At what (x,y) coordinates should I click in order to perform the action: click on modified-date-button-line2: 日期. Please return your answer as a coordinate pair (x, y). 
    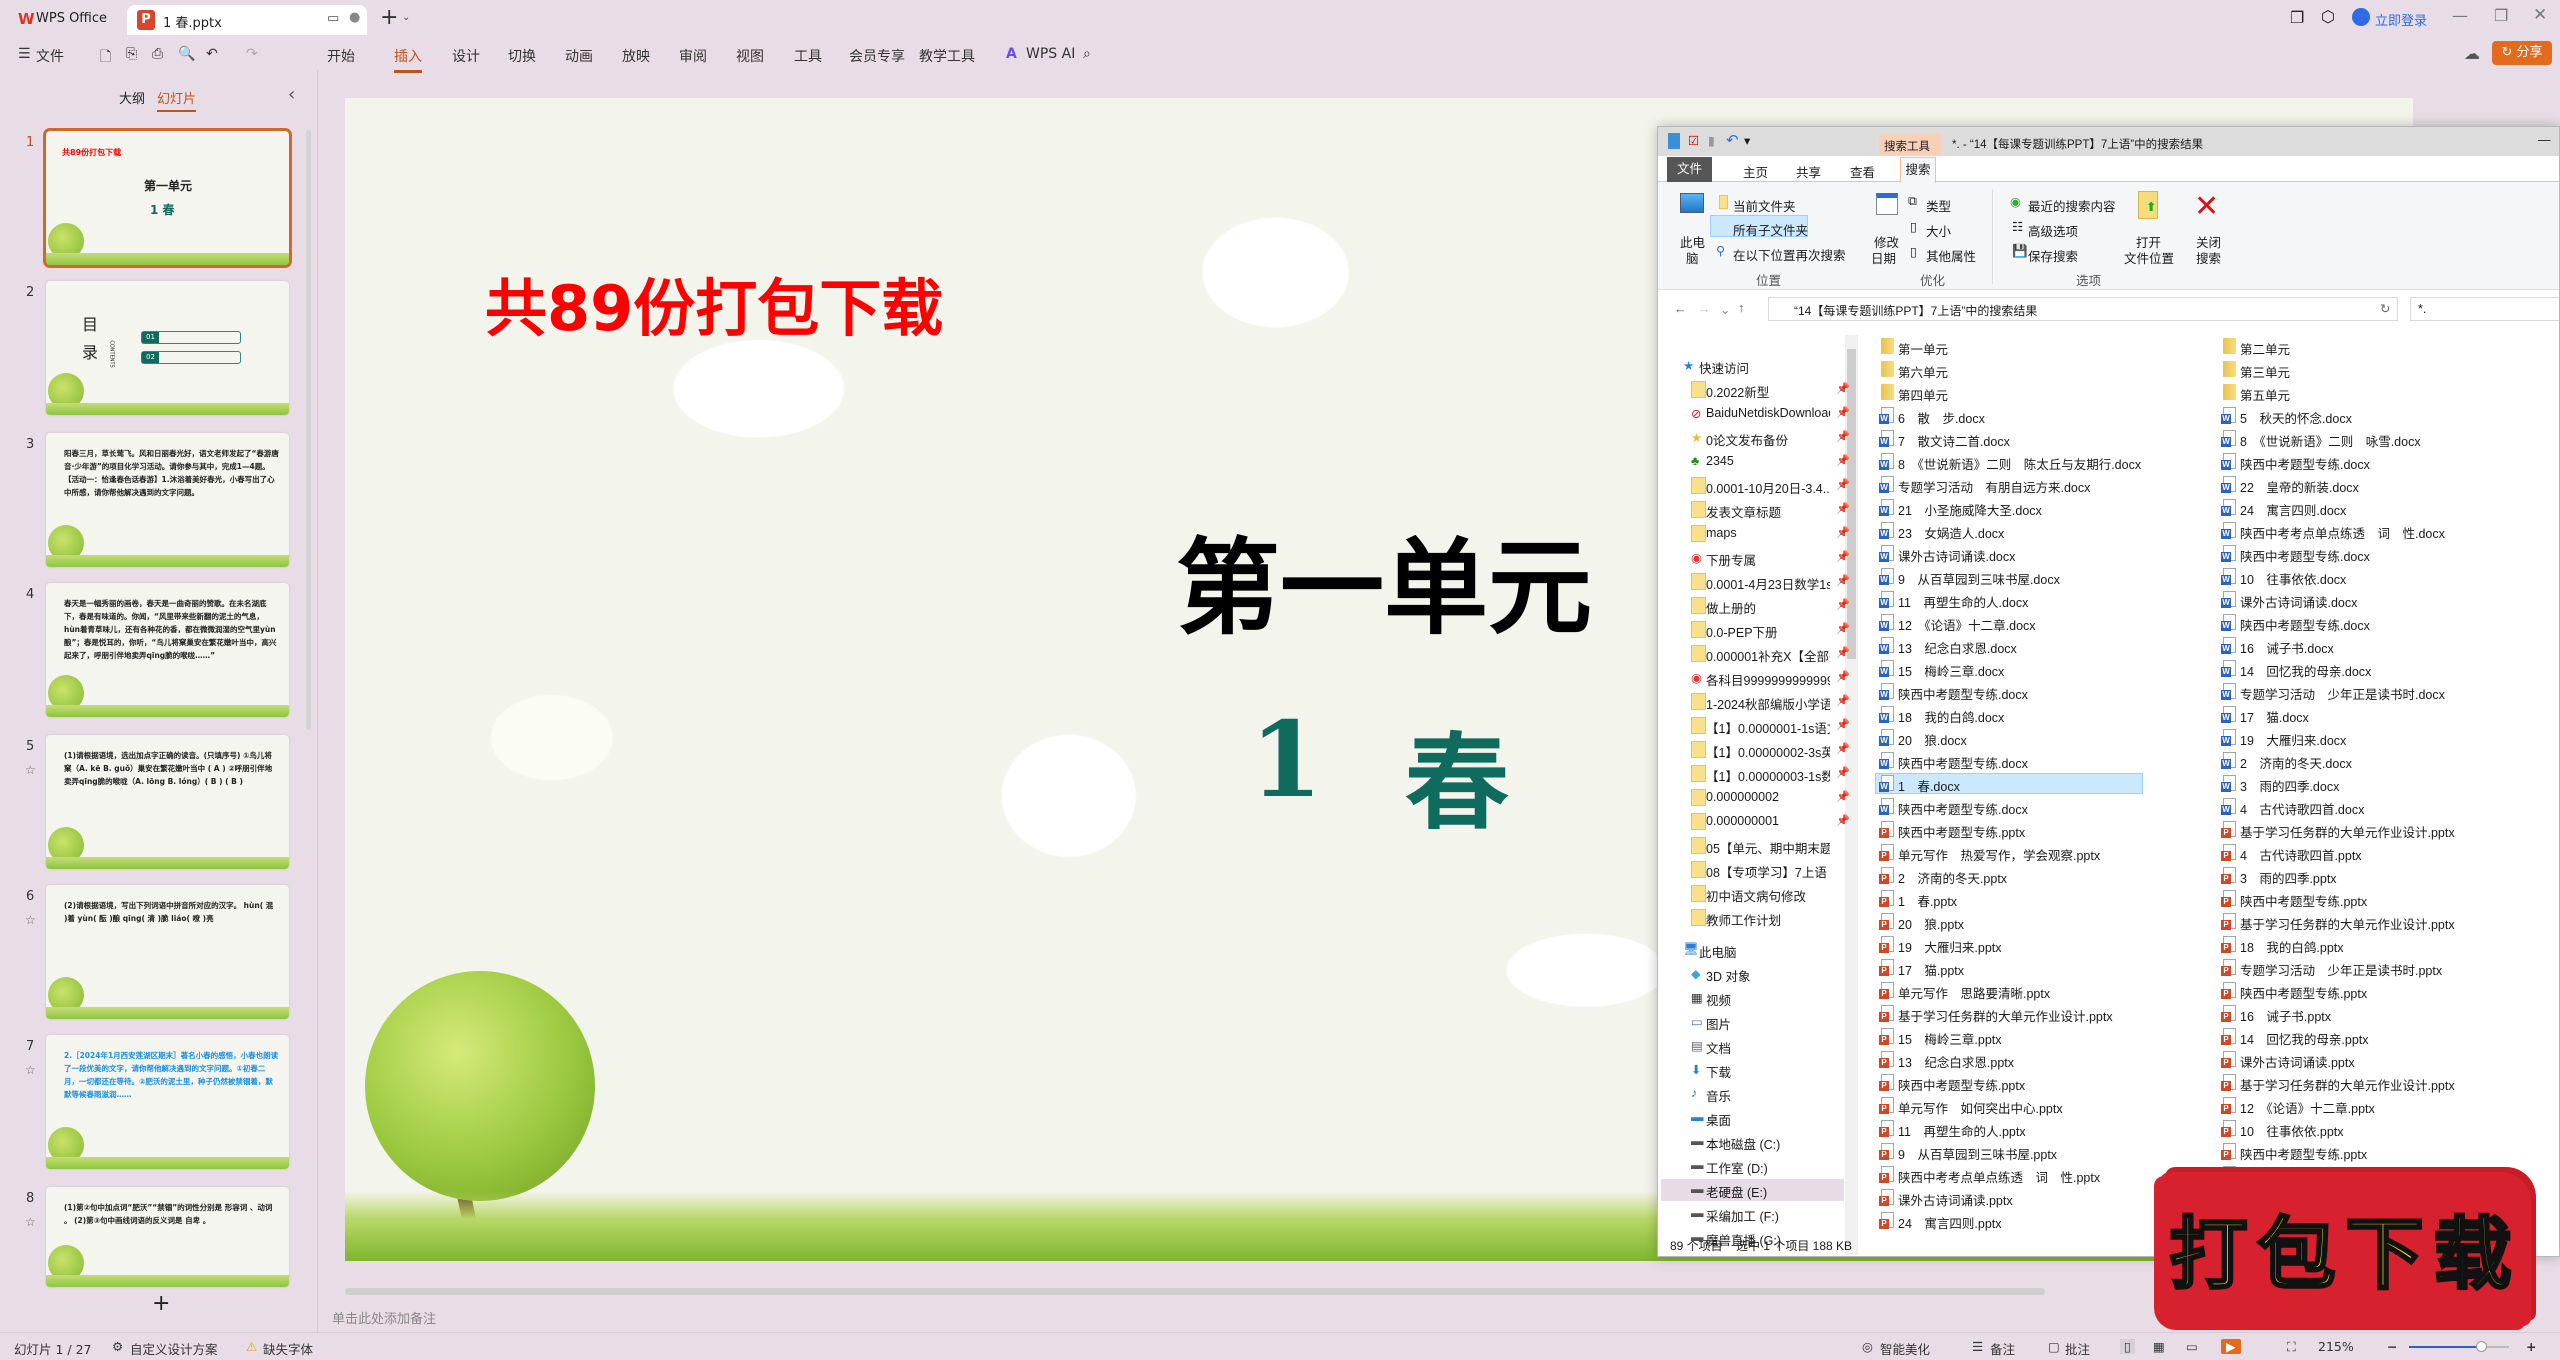
    Looking at the image, I should click on (1883, 257).